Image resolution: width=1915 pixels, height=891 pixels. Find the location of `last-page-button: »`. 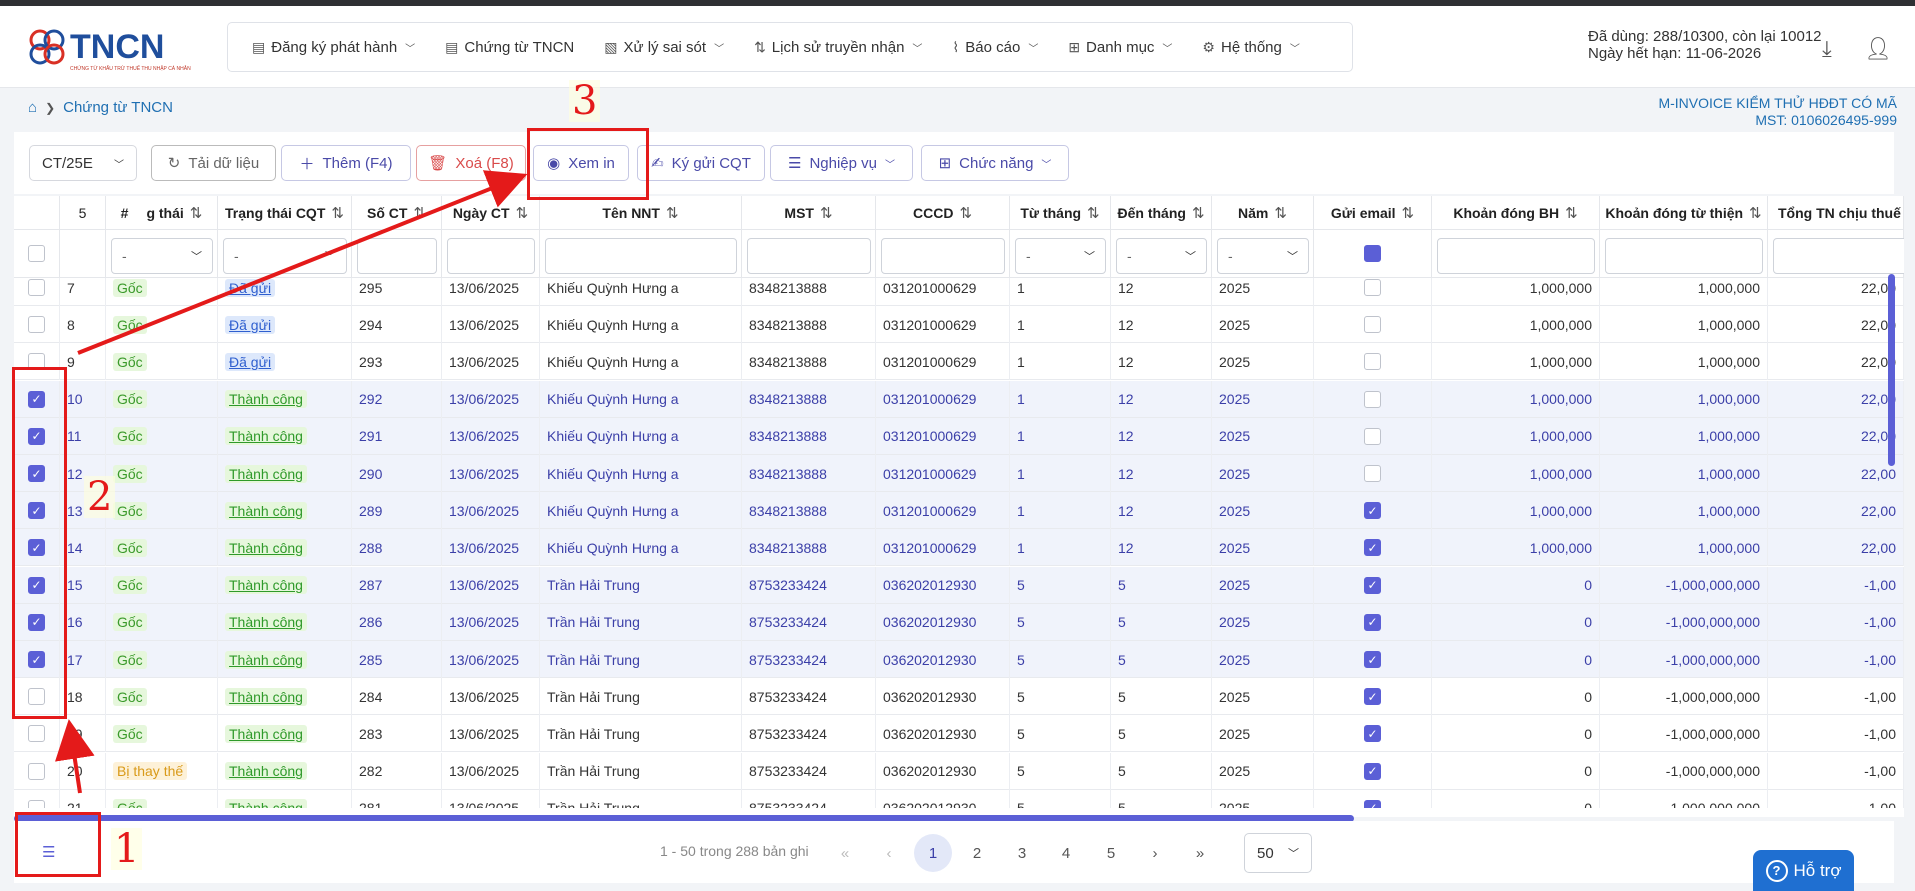

last-page-button: » is located at coordinates (1200, 853).